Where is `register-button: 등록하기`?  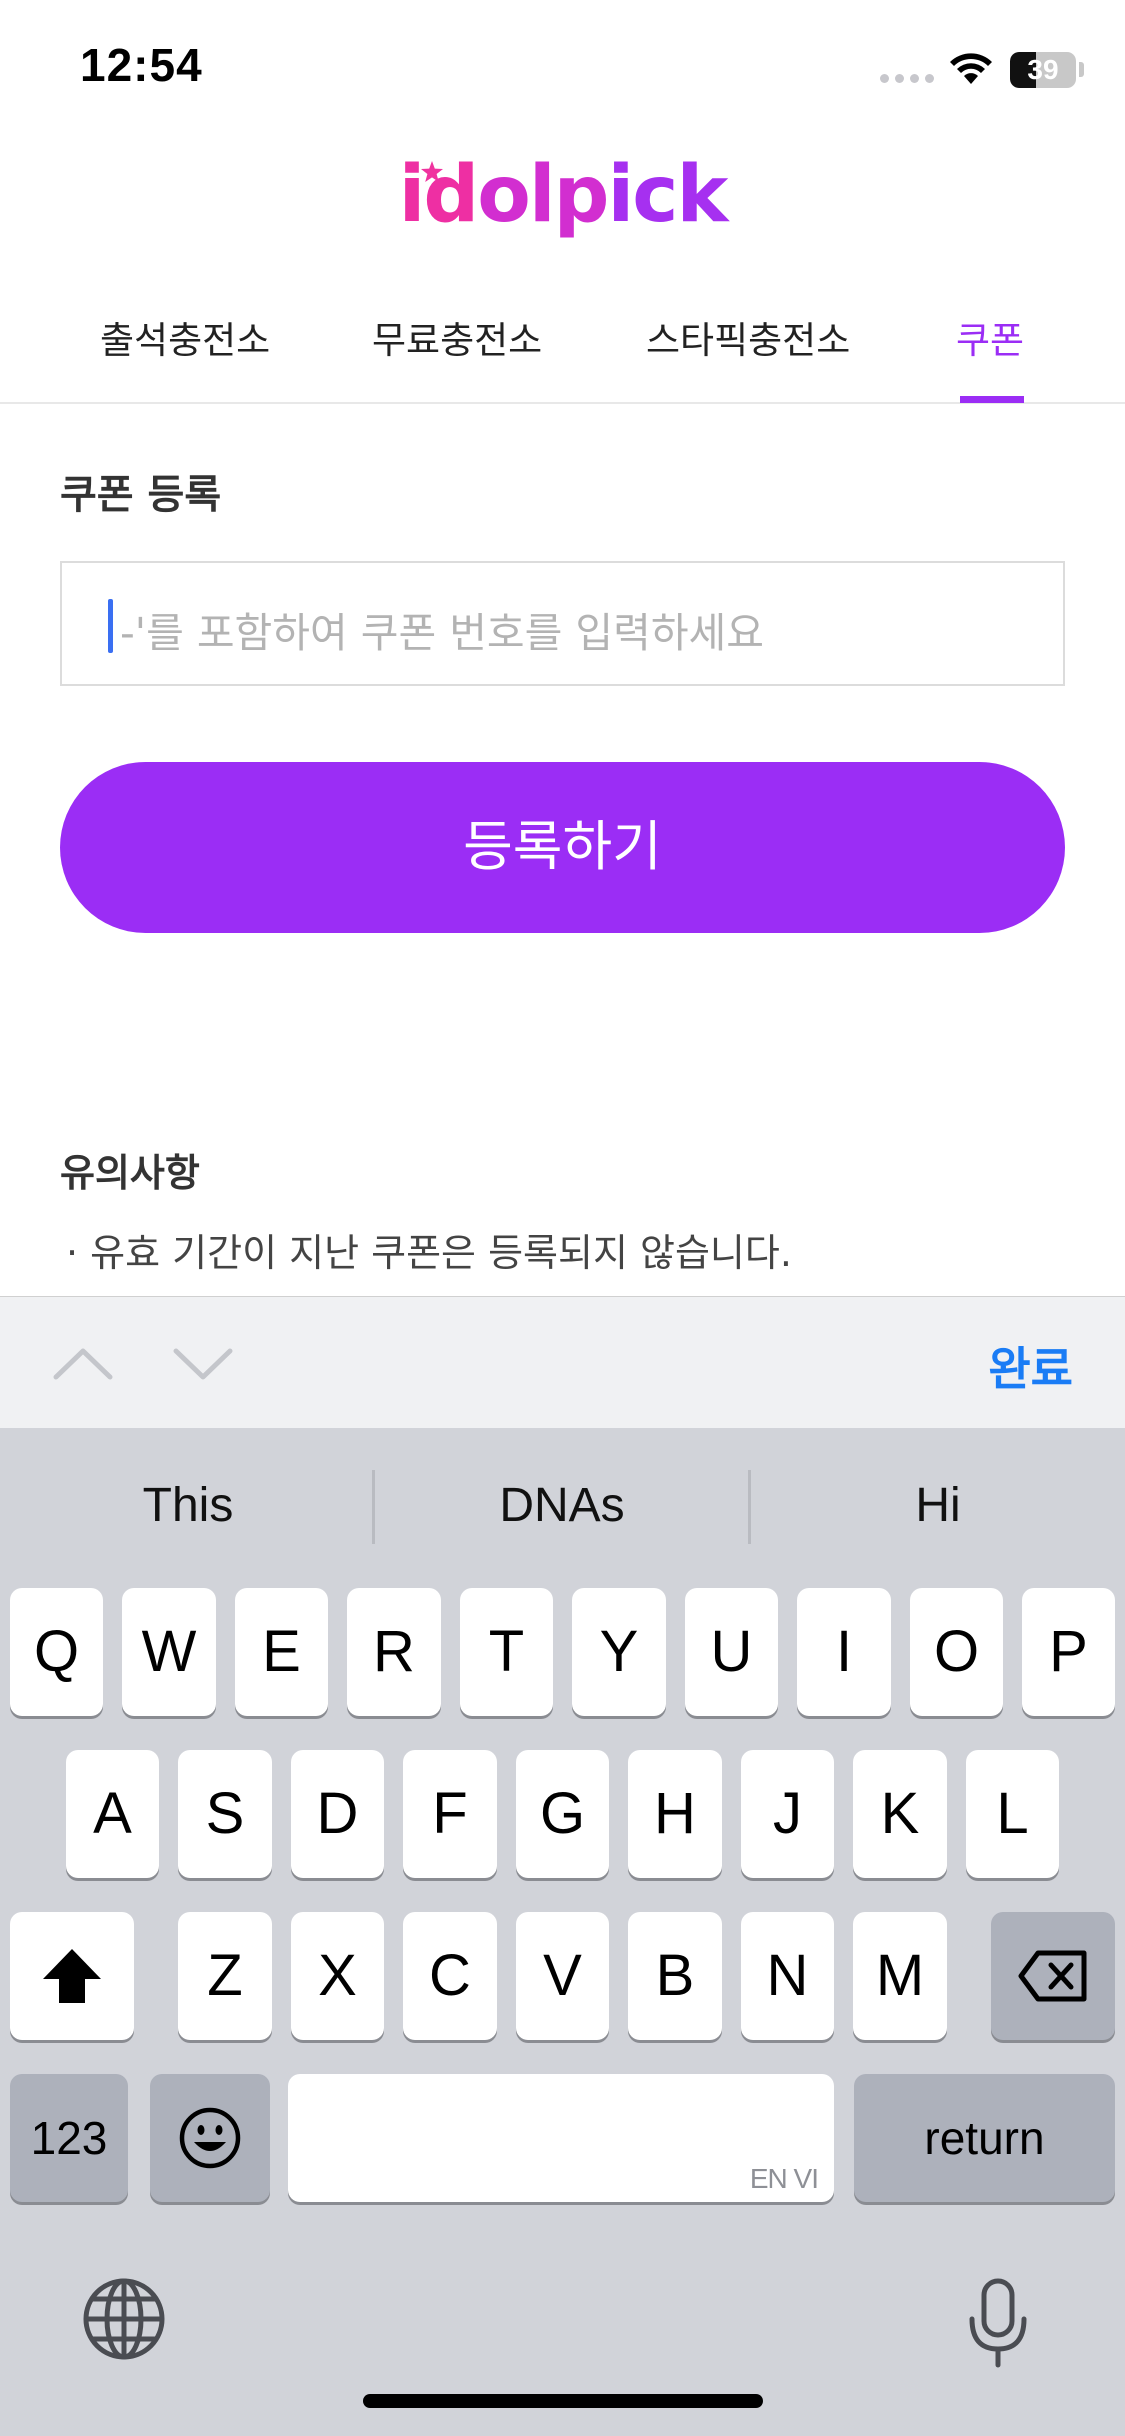 register-button: 등록하기 is located at coordinates (562, 847).